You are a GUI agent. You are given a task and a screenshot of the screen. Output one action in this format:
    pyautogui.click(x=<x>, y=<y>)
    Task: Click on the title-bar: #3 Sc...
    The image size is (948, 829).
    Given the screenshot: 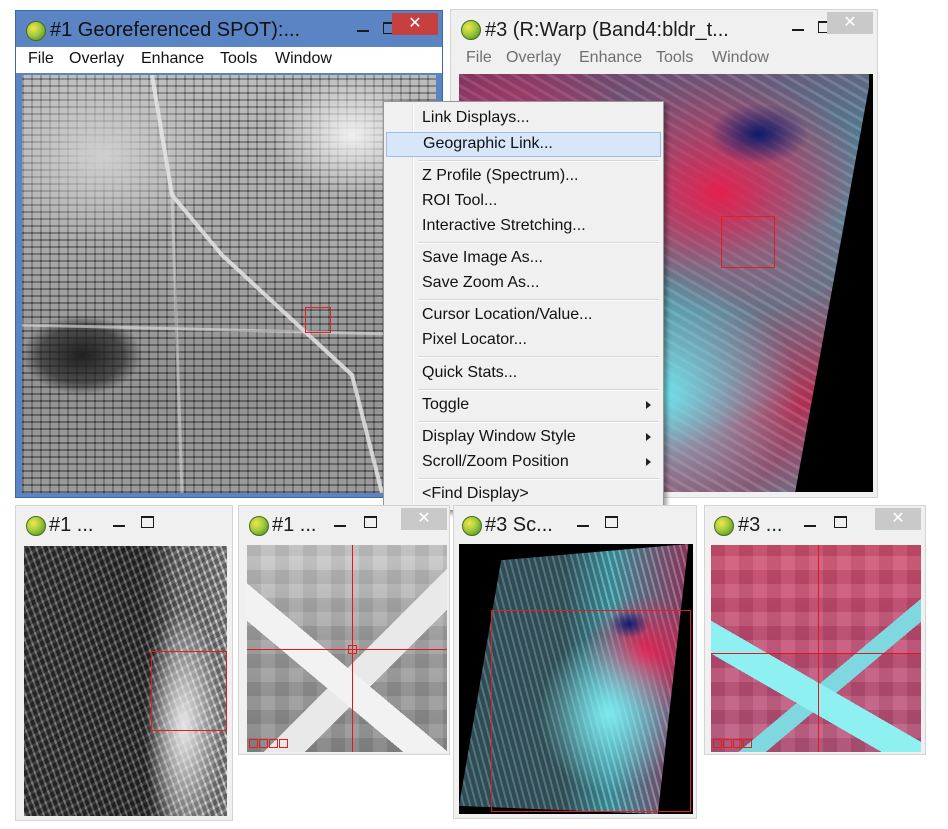 What is the action you would take?
    pyautogui.click(x=575, y=524)
    